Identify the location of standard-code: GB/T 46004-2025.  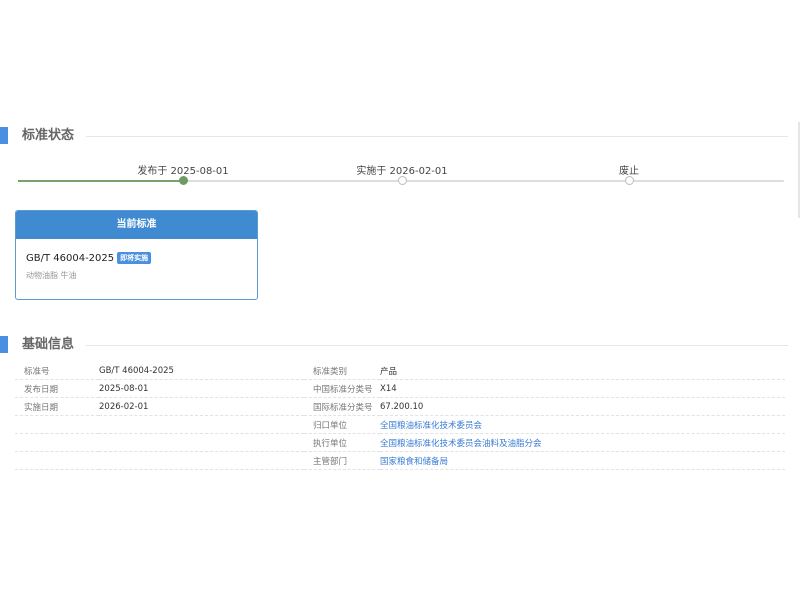
(70, 258).